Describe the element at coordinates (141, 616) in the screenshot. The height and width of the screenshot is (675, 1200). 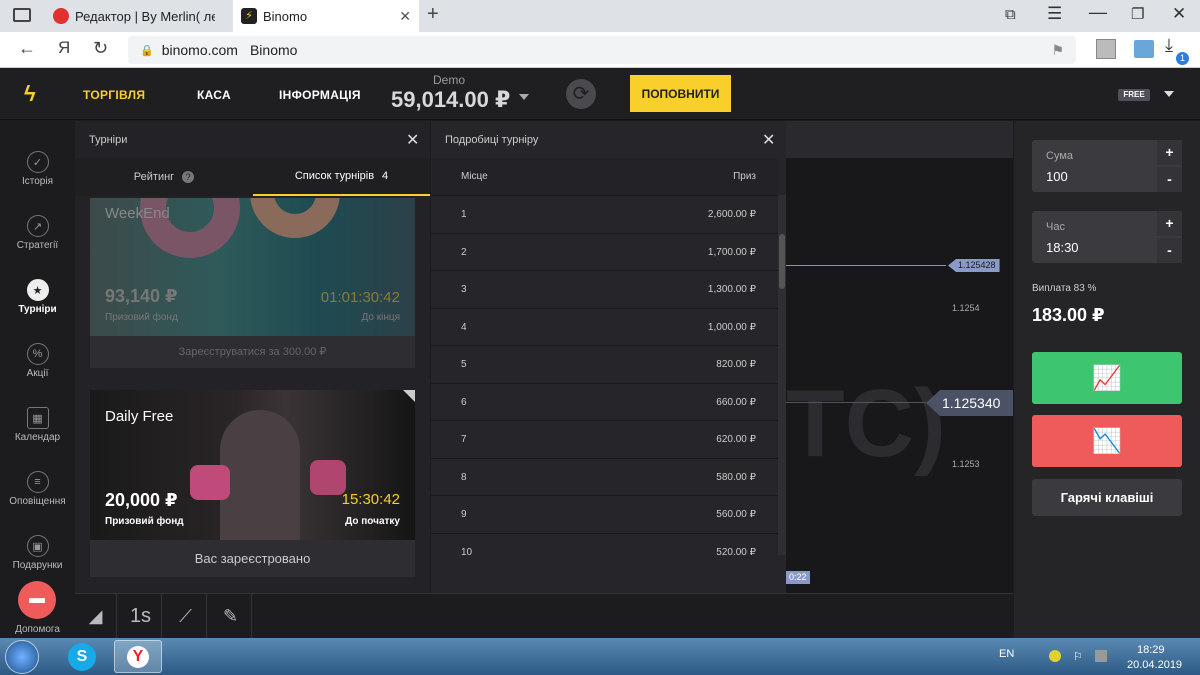
I see `timeframe-button: 1s` at that location.